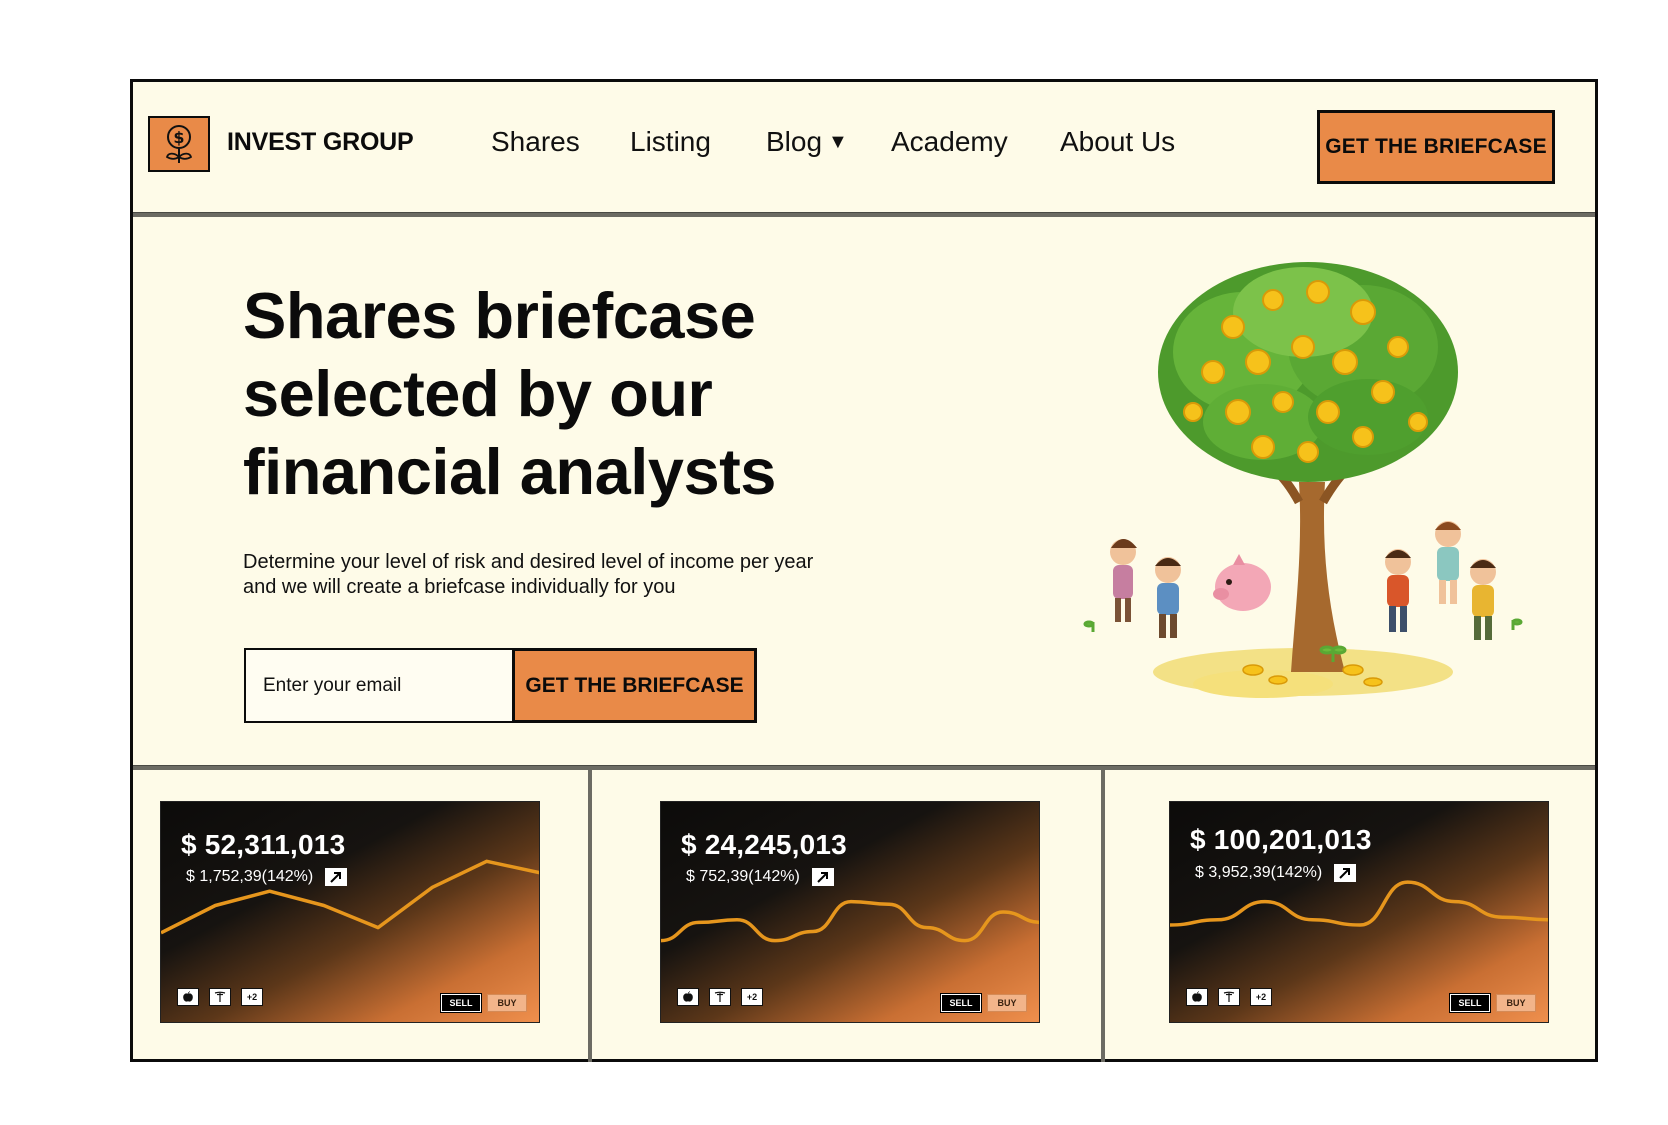 This screenshot has width=1668, height=1125. I want to click on hero-title-line: financial analysts, so click(509, 471).